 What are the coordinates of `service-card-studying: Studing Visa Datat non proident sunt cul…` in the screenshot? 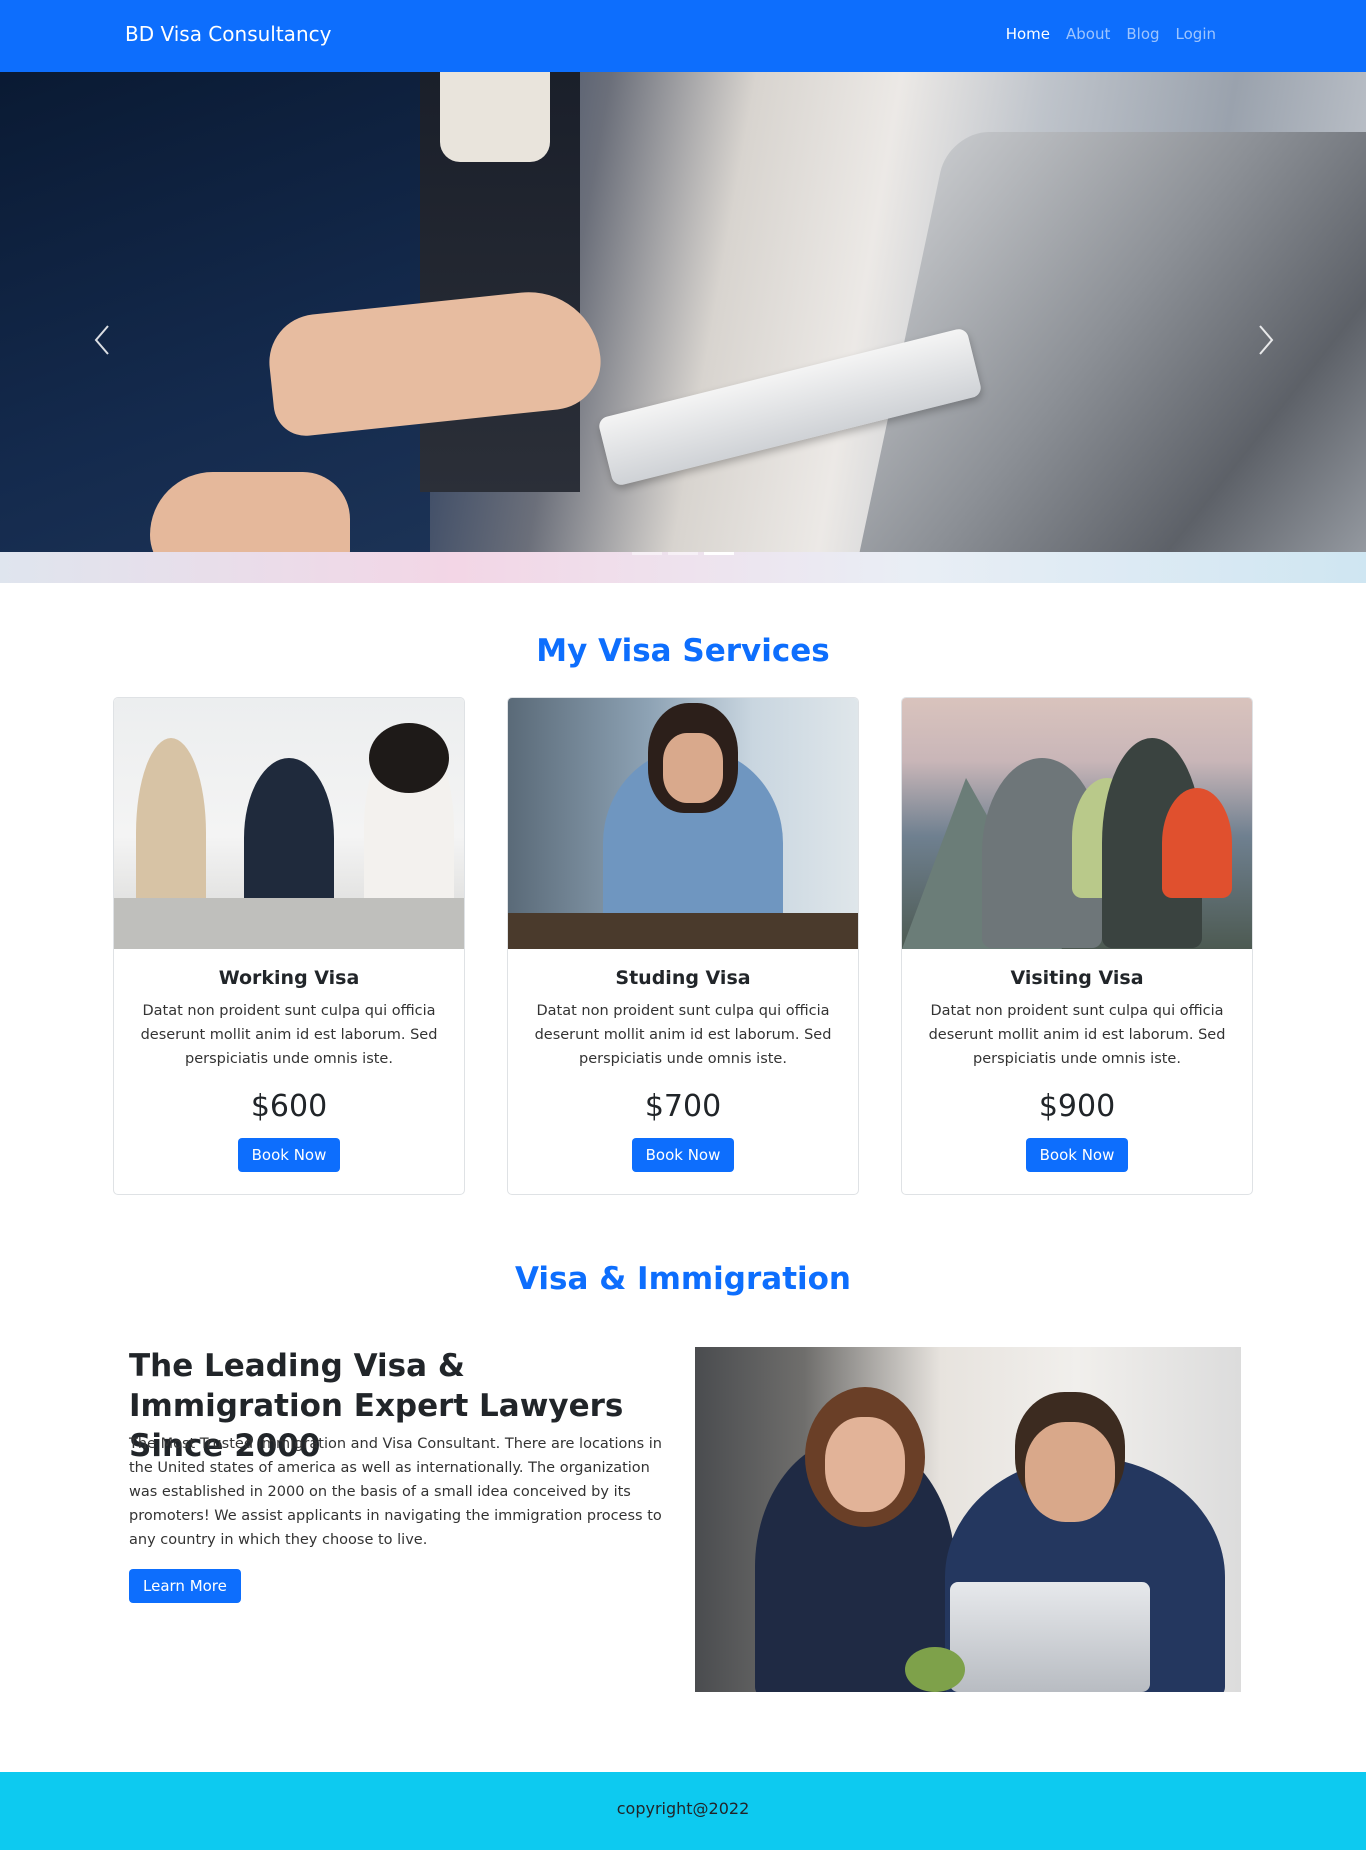 It's located at (683, 946).